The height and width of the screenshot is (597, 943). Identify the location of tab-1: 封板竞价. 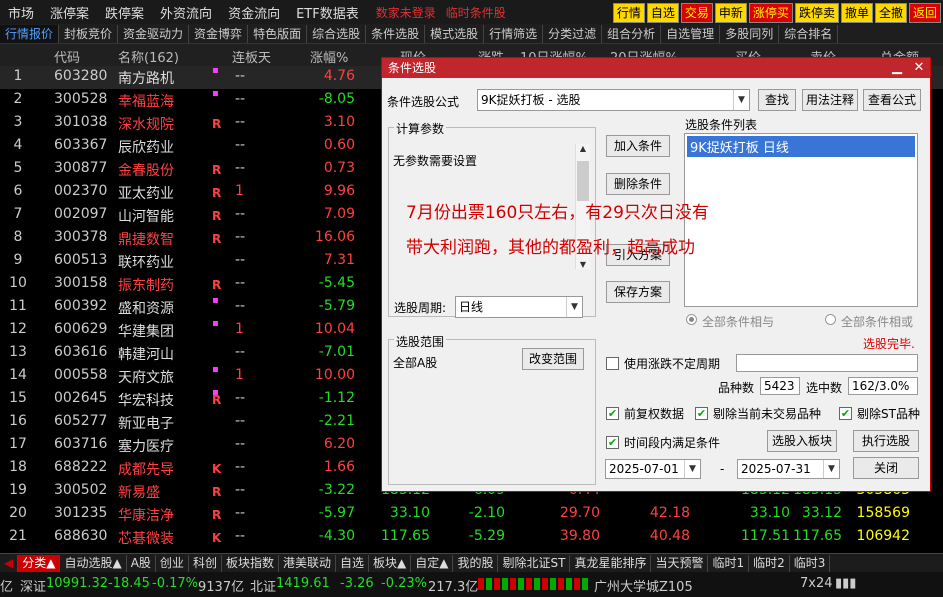
(89, 33).